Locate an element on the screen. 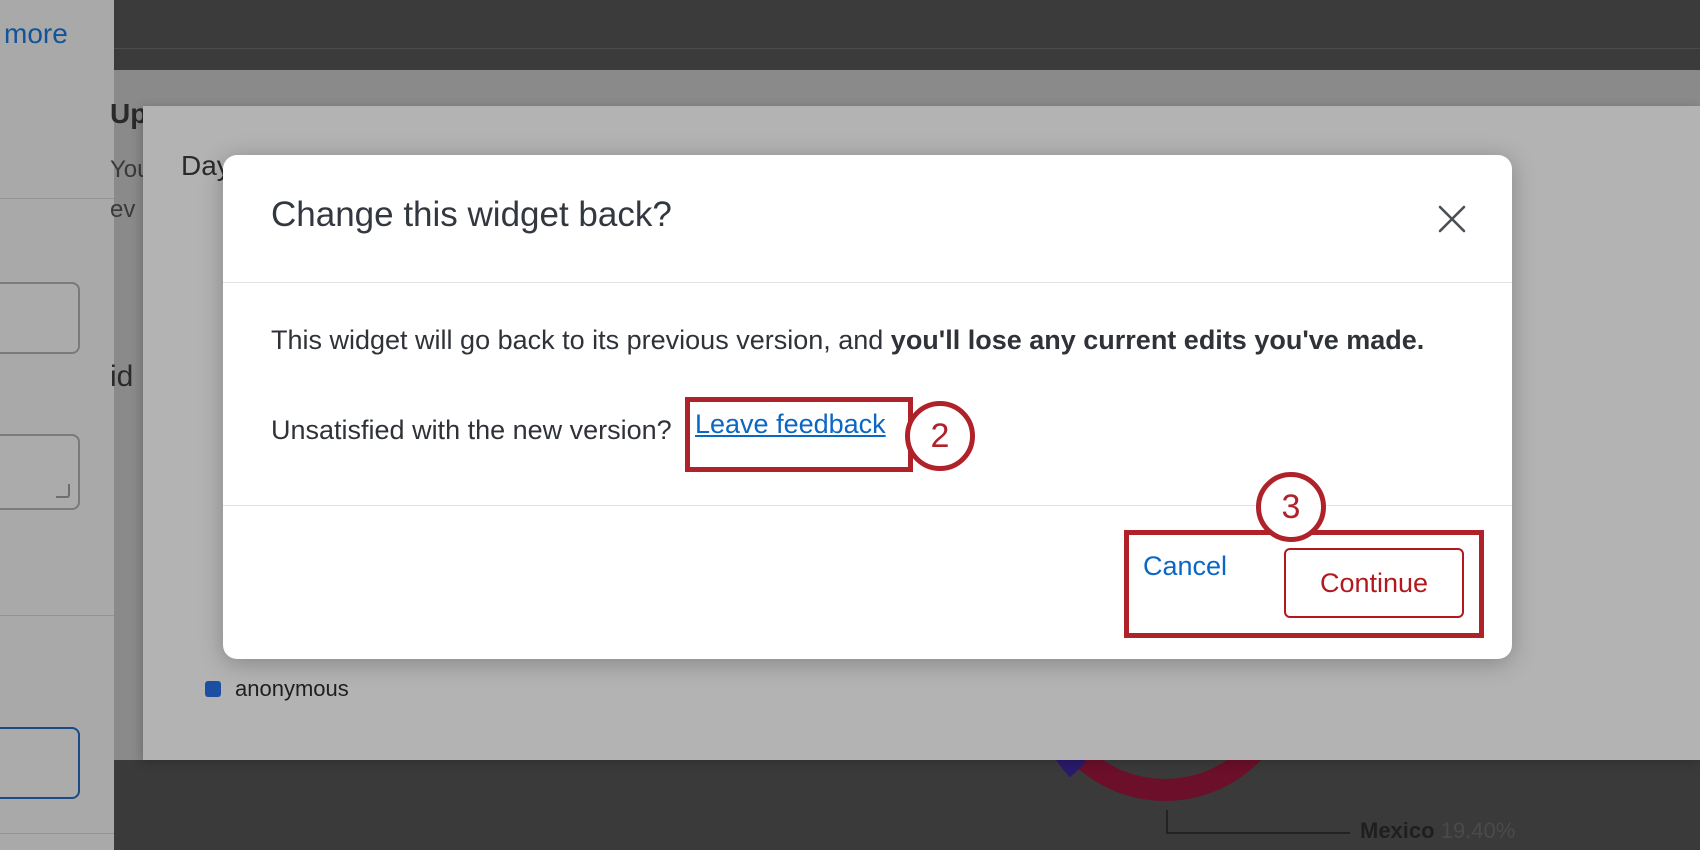  bg-heading-fragment: Up is located at coordinates (129, 113).